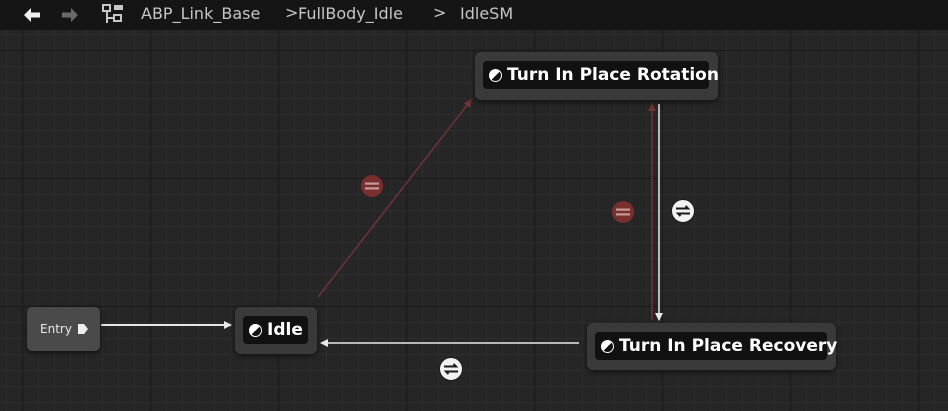 This screenshot has height=411, width=948. What do you see at coordinates (83, 329) in the screenshot?
I see `exec-pin-icon` at bounding box center [83, 329].